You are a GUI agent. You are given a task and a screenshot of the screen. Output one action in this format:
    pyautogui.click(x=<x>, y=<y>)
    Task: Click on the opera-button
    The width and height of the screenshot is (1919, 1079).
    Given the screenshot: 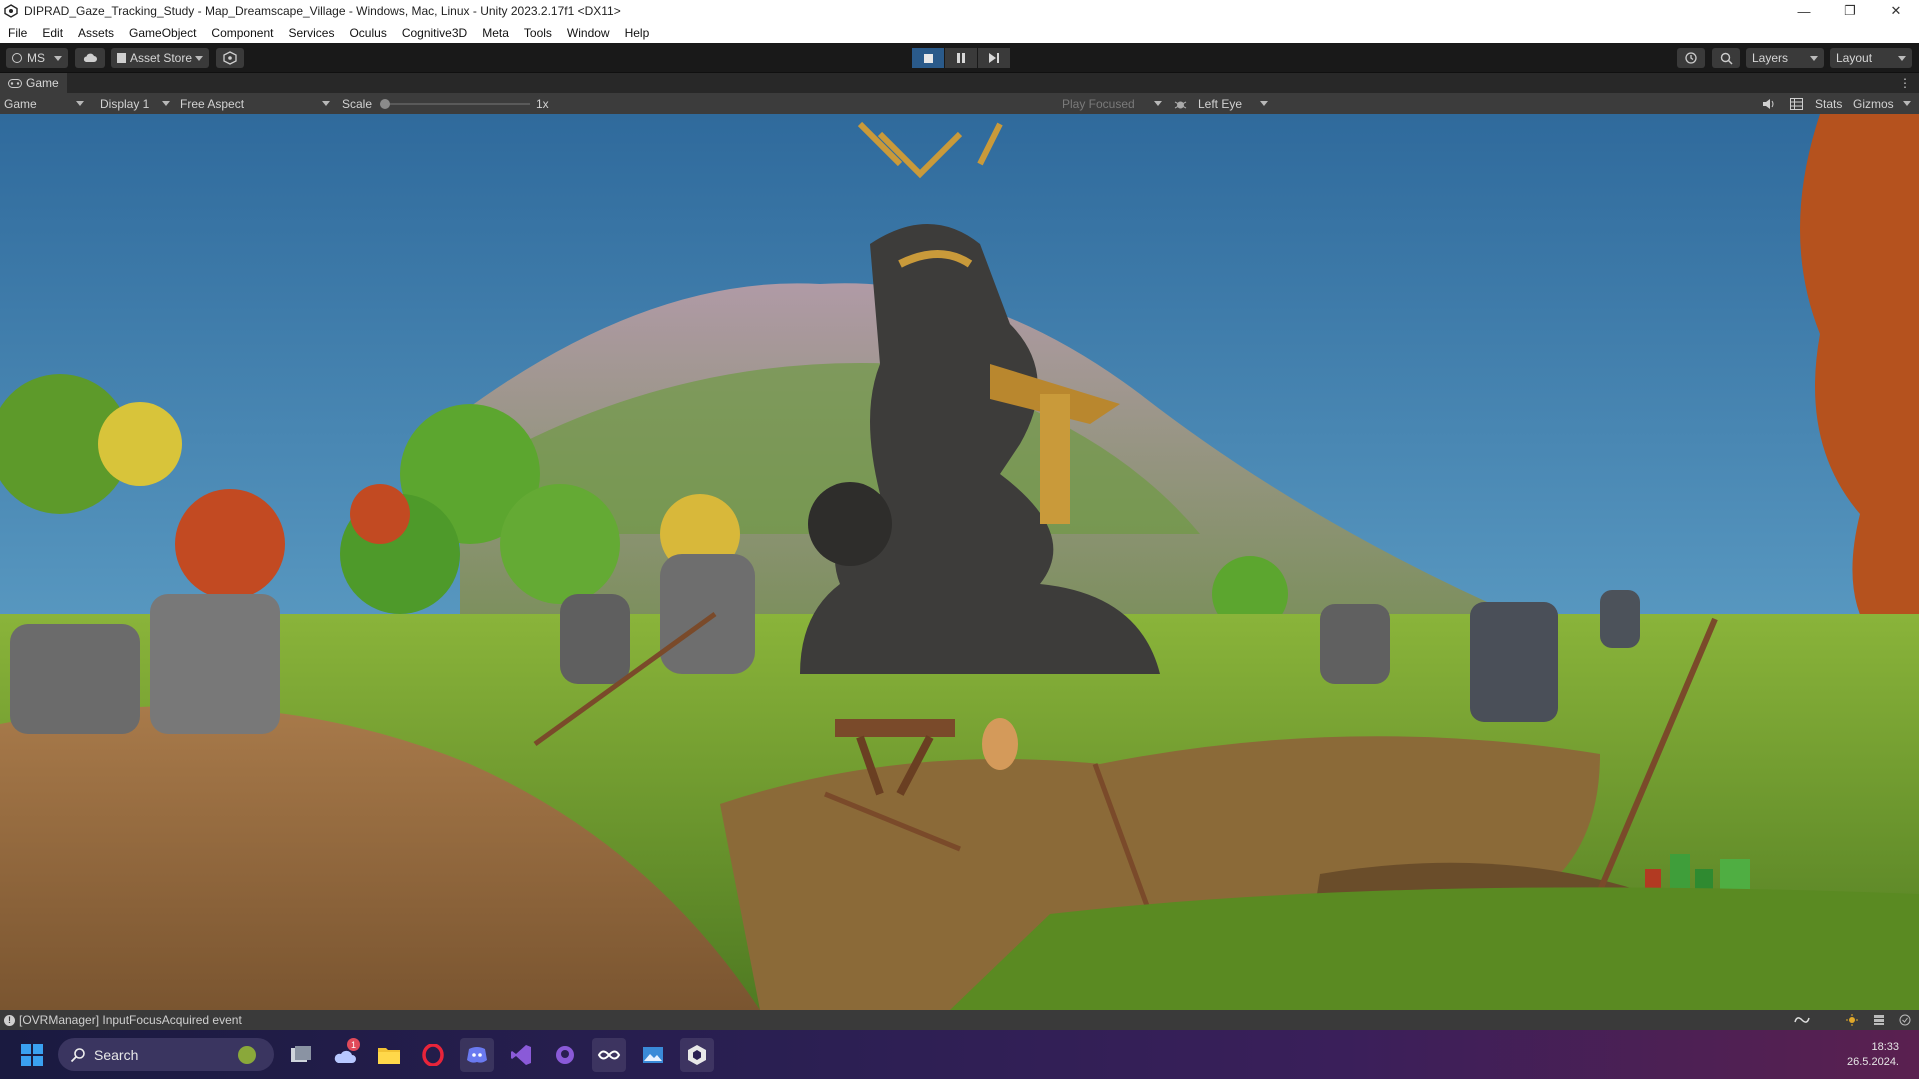 What is the action you would take?
    pyautogui.click(x=433, y=1055)
    